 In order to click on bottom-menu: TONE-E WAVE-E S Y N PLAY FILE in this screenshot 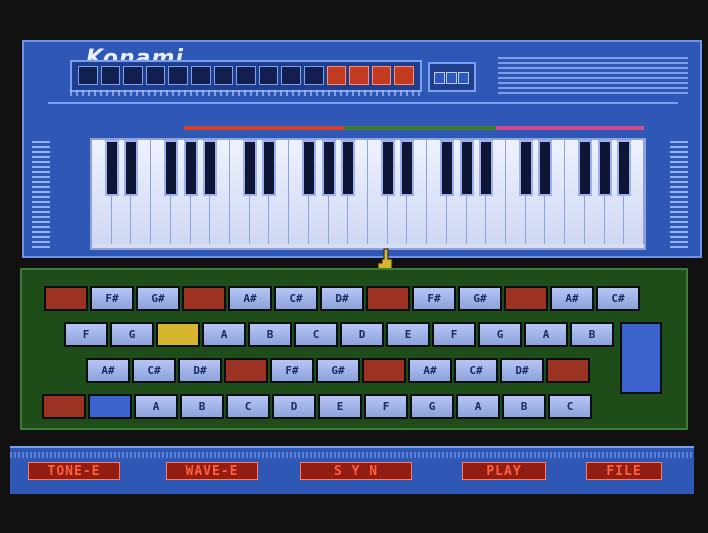, I will do `click(352, 470)`.